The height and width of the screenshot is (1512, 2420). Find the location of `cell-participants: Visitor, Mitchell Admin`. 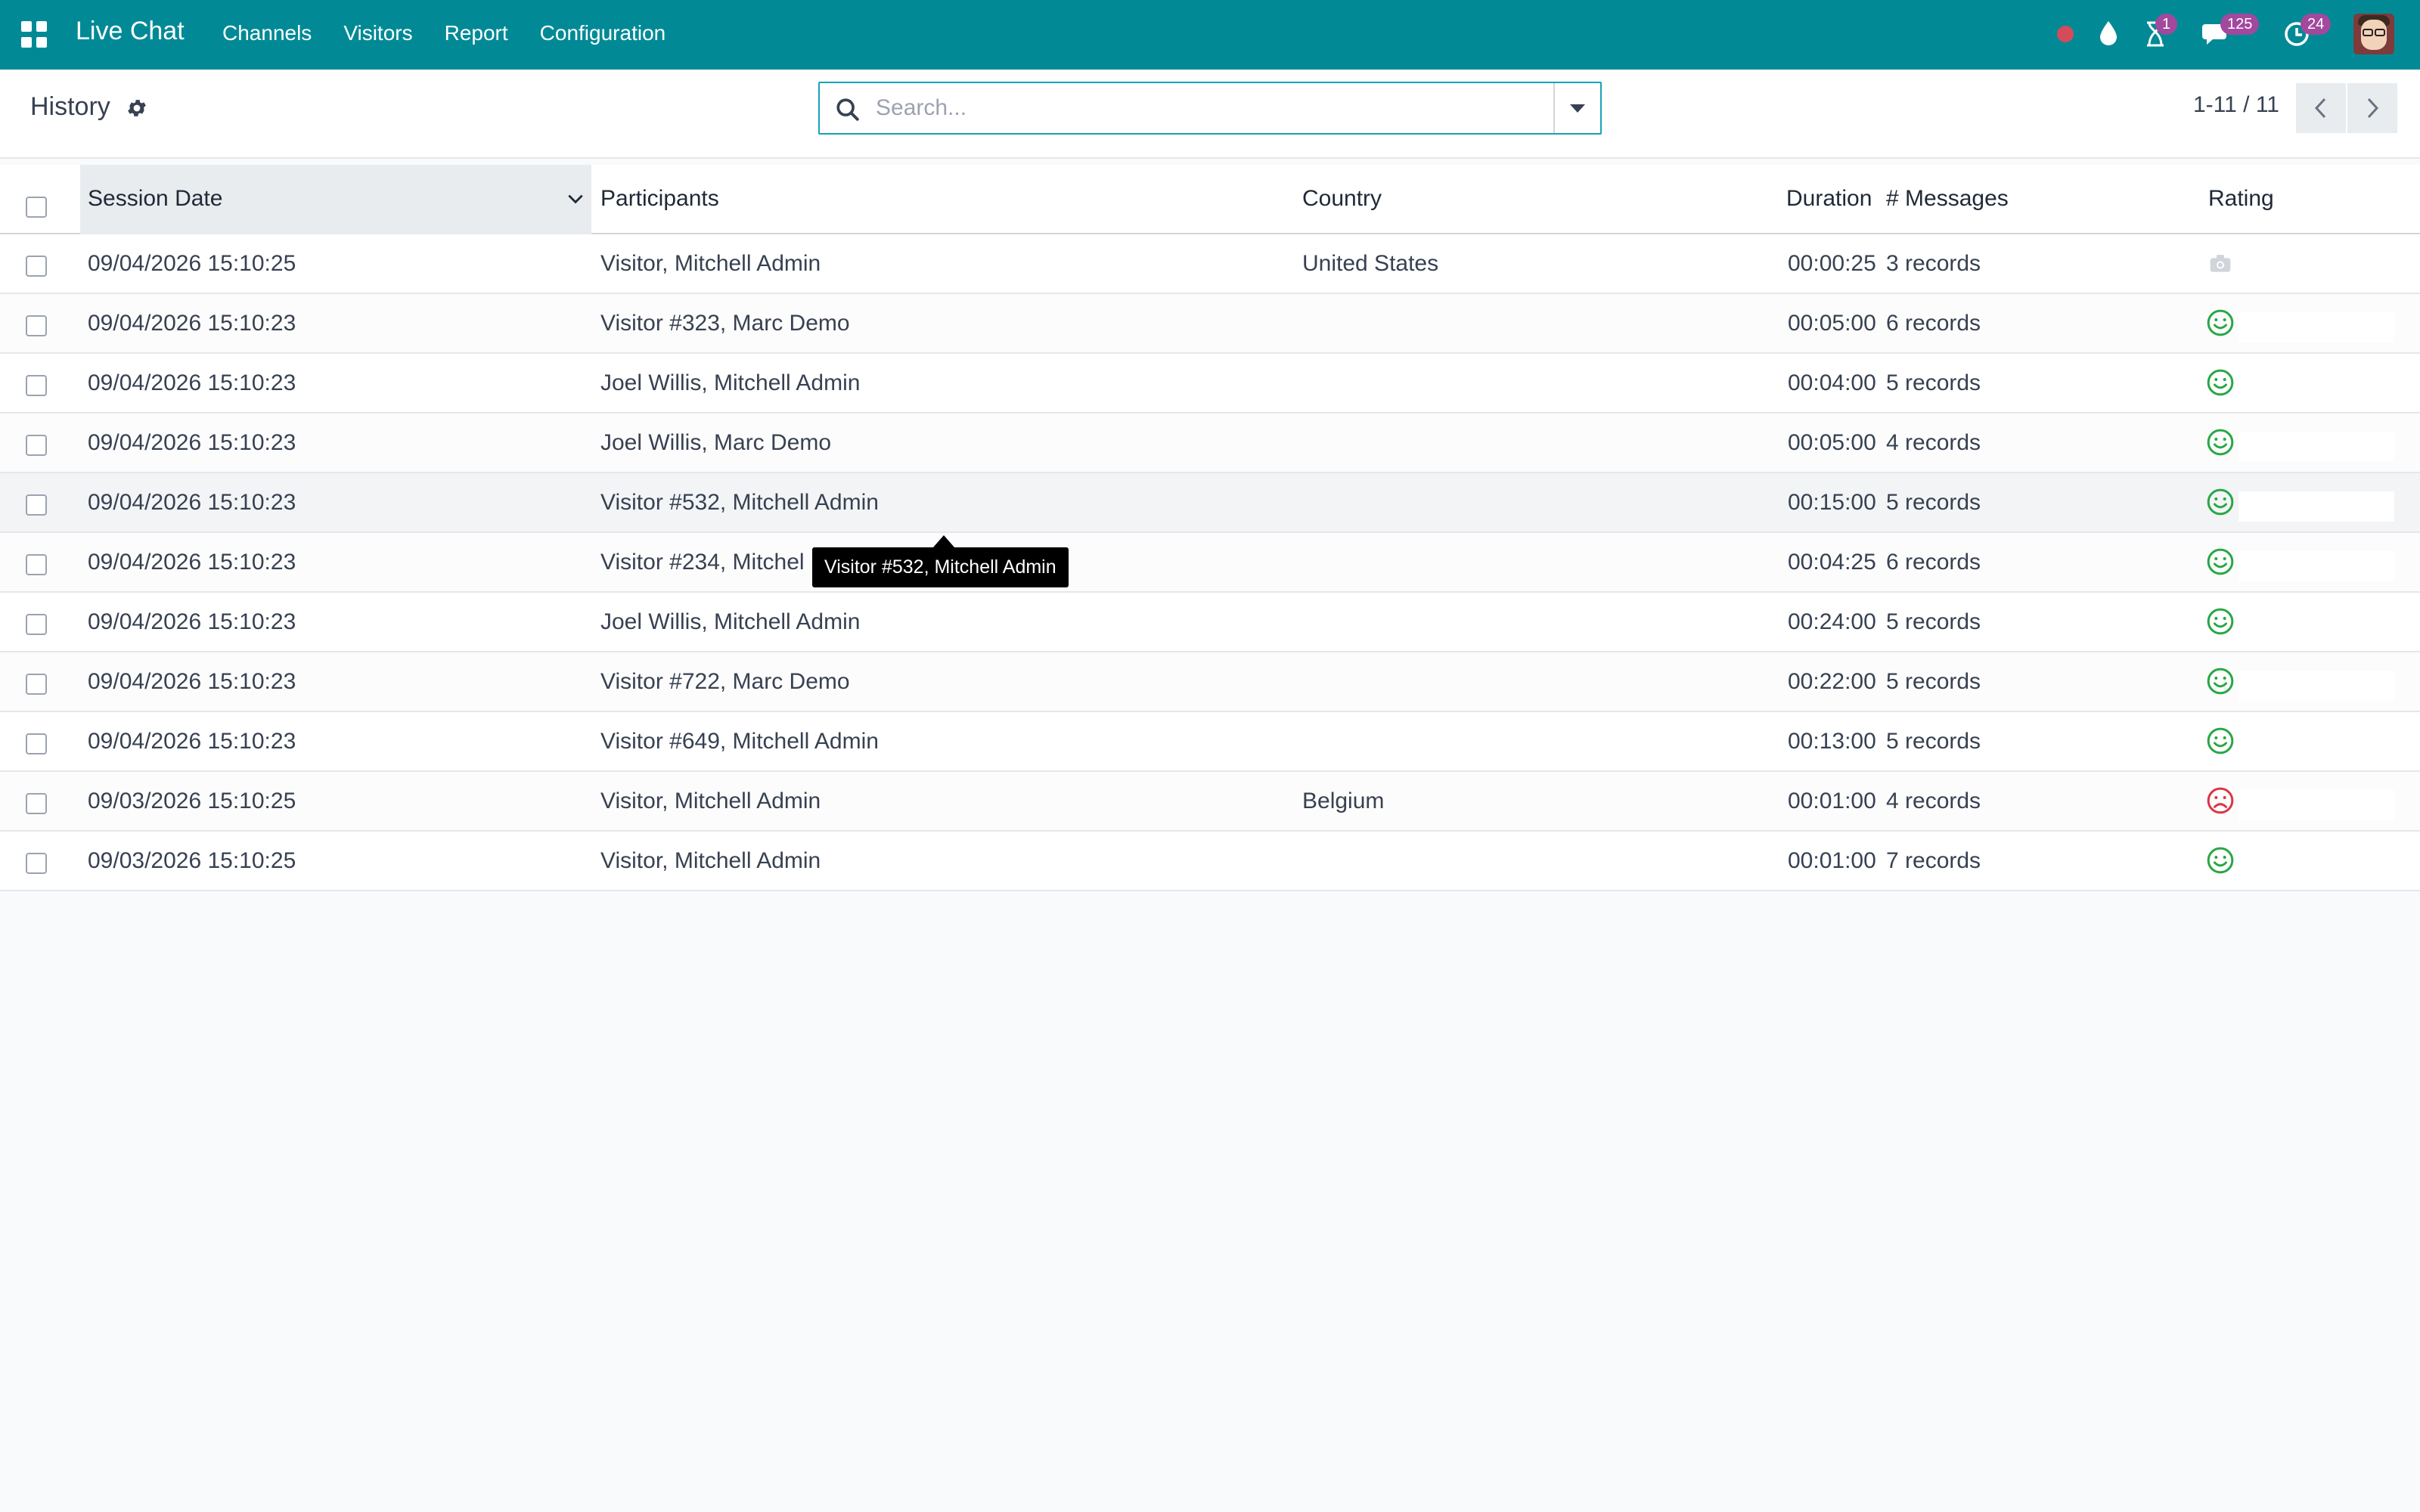

cell-participants: Visitor, Mitchell Admin is located at coordinates (710, 263).